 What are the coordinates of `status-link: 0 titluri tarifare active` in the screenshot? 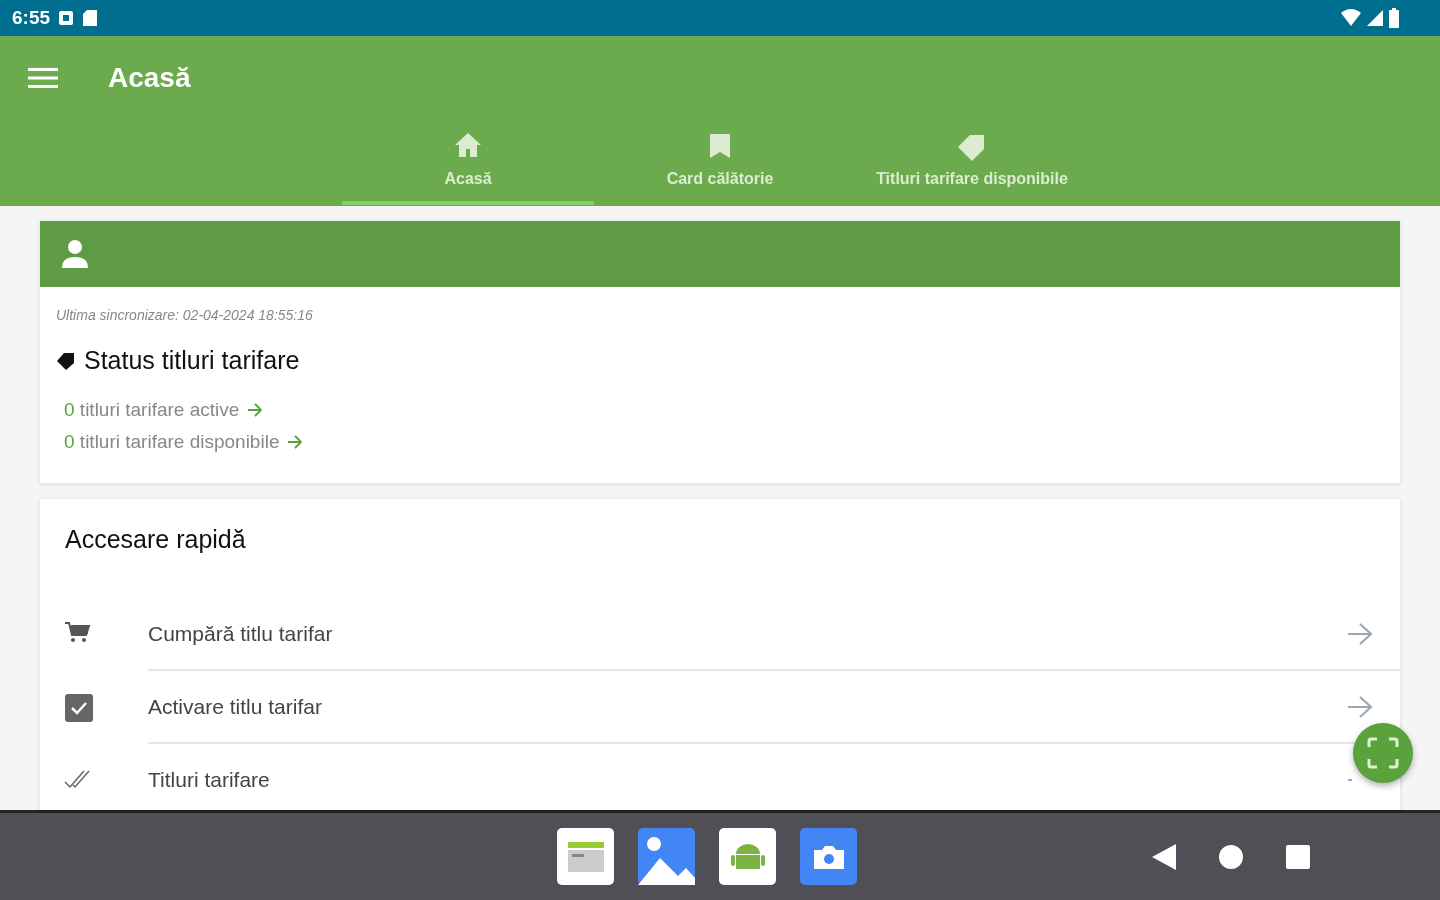 It's located at (152, 409).